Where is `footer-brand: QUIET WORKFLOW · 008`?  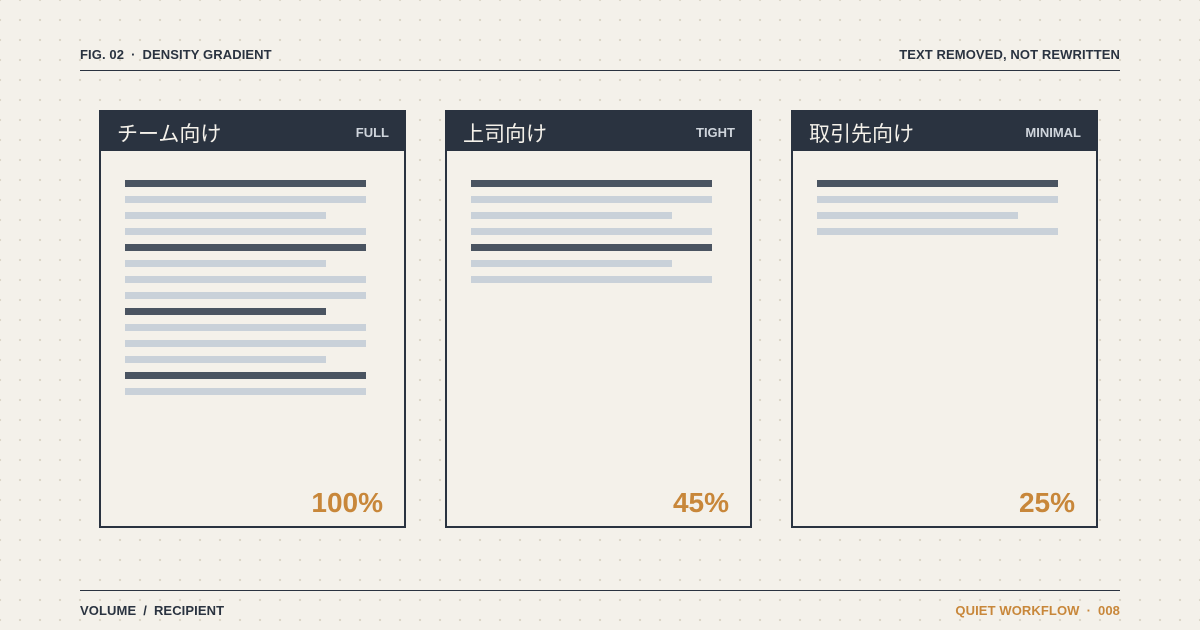
footer-brand: QUIET WORKFLOW · 008 is located at coordinates (1037, 610).